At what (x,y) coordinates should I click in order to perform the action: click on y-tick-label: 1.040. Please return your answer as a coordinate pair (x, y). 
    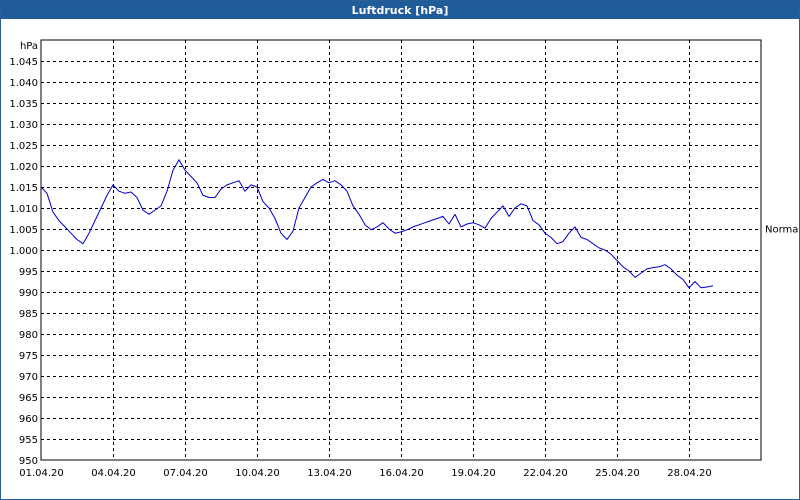
    Looking at the image, I should click on (23, 83).